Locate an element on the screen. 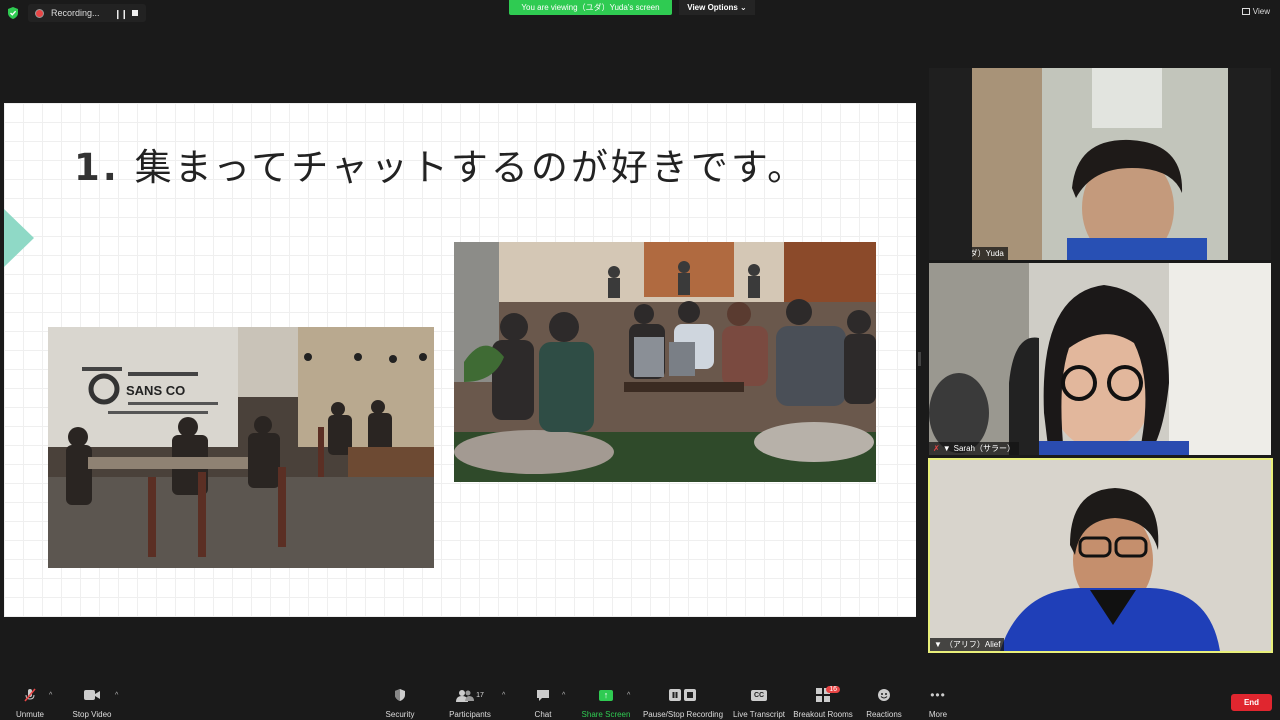  slide-title-text: 集まってチャットするのが好きです。 is located at coordinates (471, 167).